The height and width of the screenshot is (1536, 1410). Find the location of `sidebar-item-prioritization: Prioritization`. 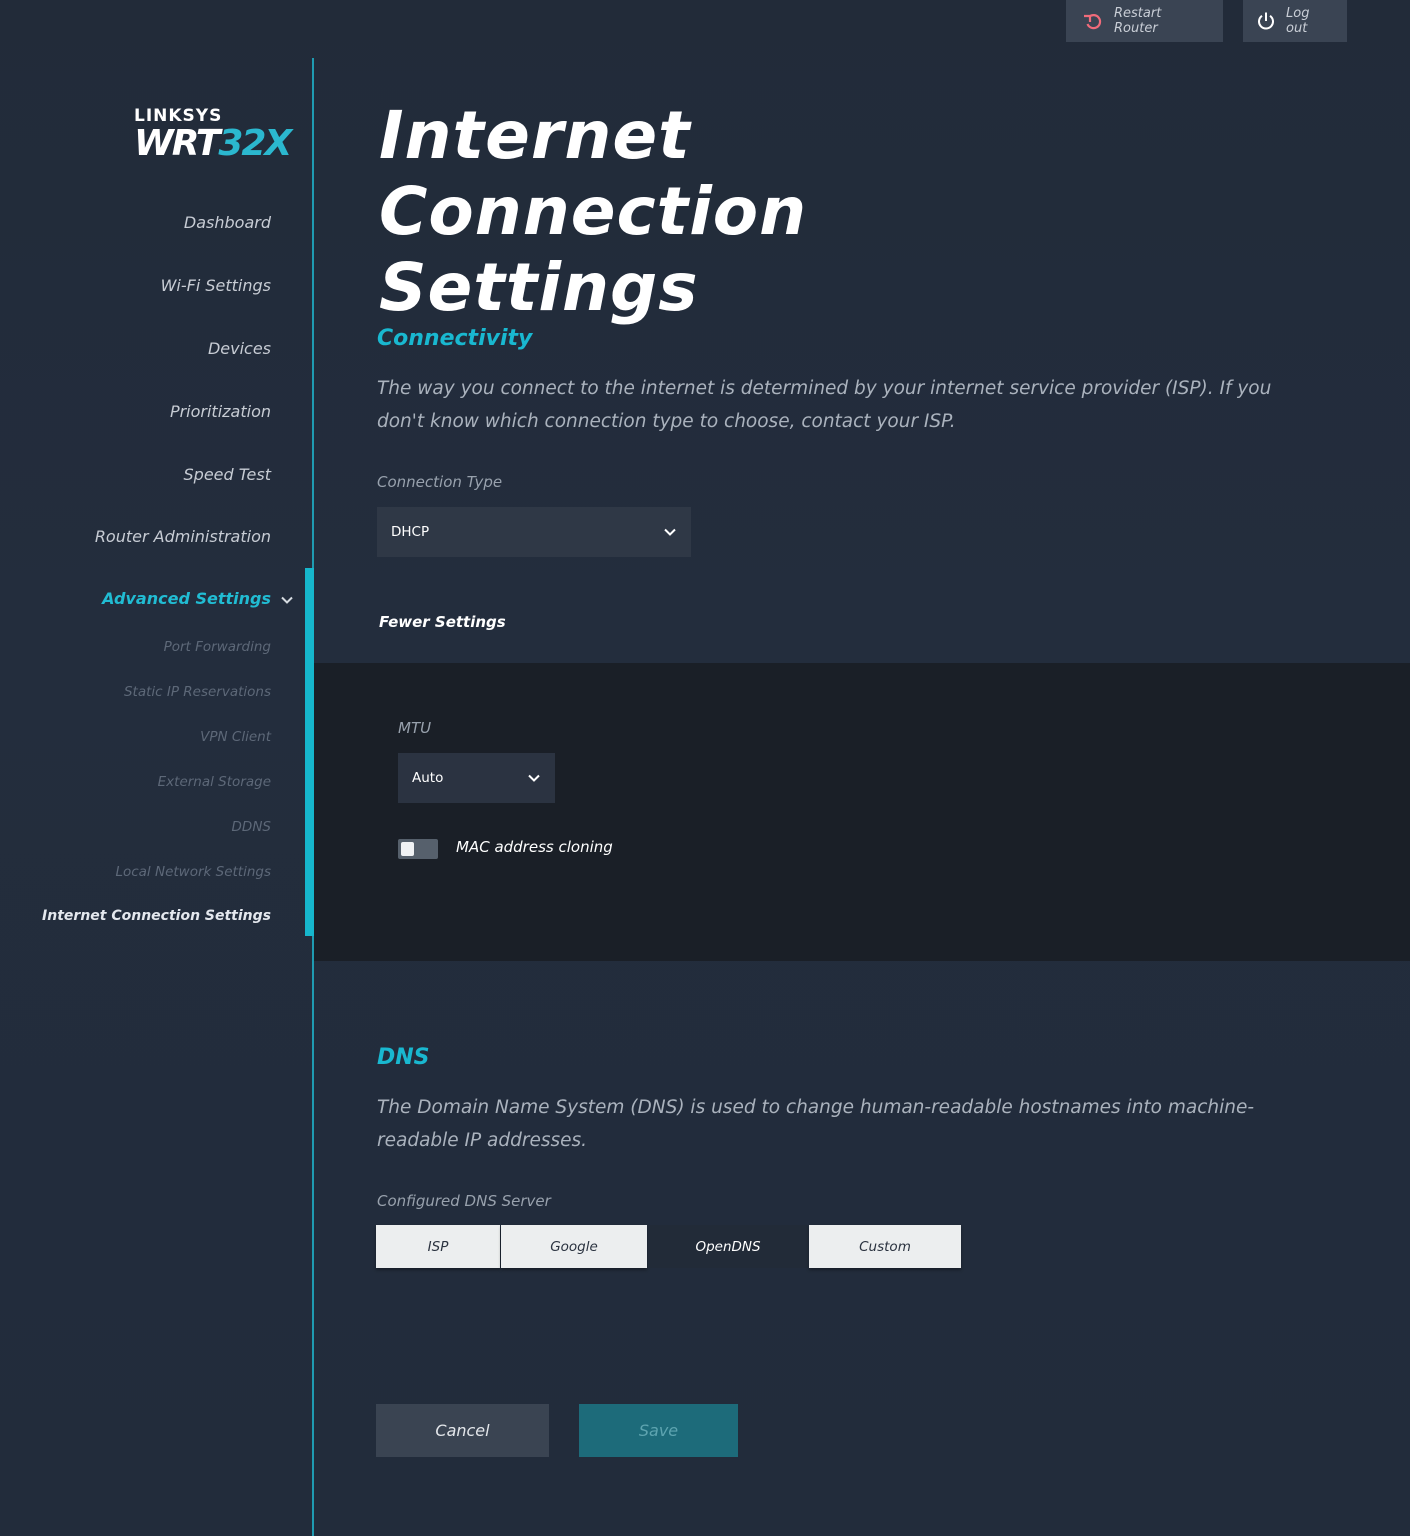

sidebar-item-prioritization: Prioritization is located at coordinates (220, 411).